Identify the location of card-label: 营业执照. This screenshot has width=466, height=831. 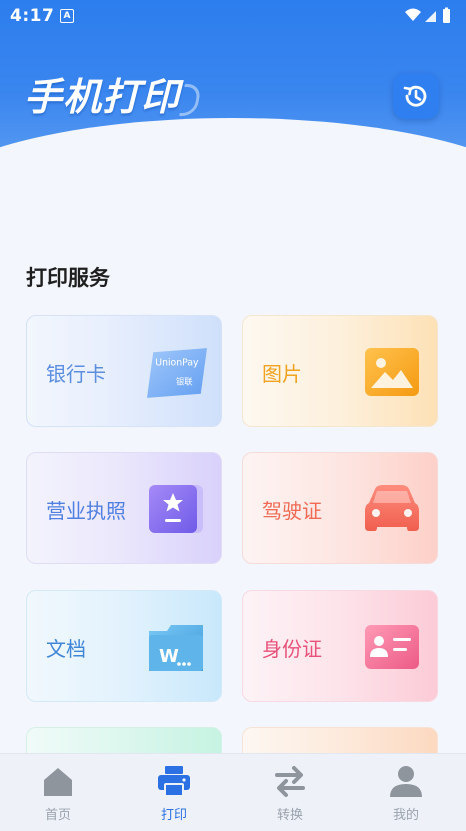
(86, 511).